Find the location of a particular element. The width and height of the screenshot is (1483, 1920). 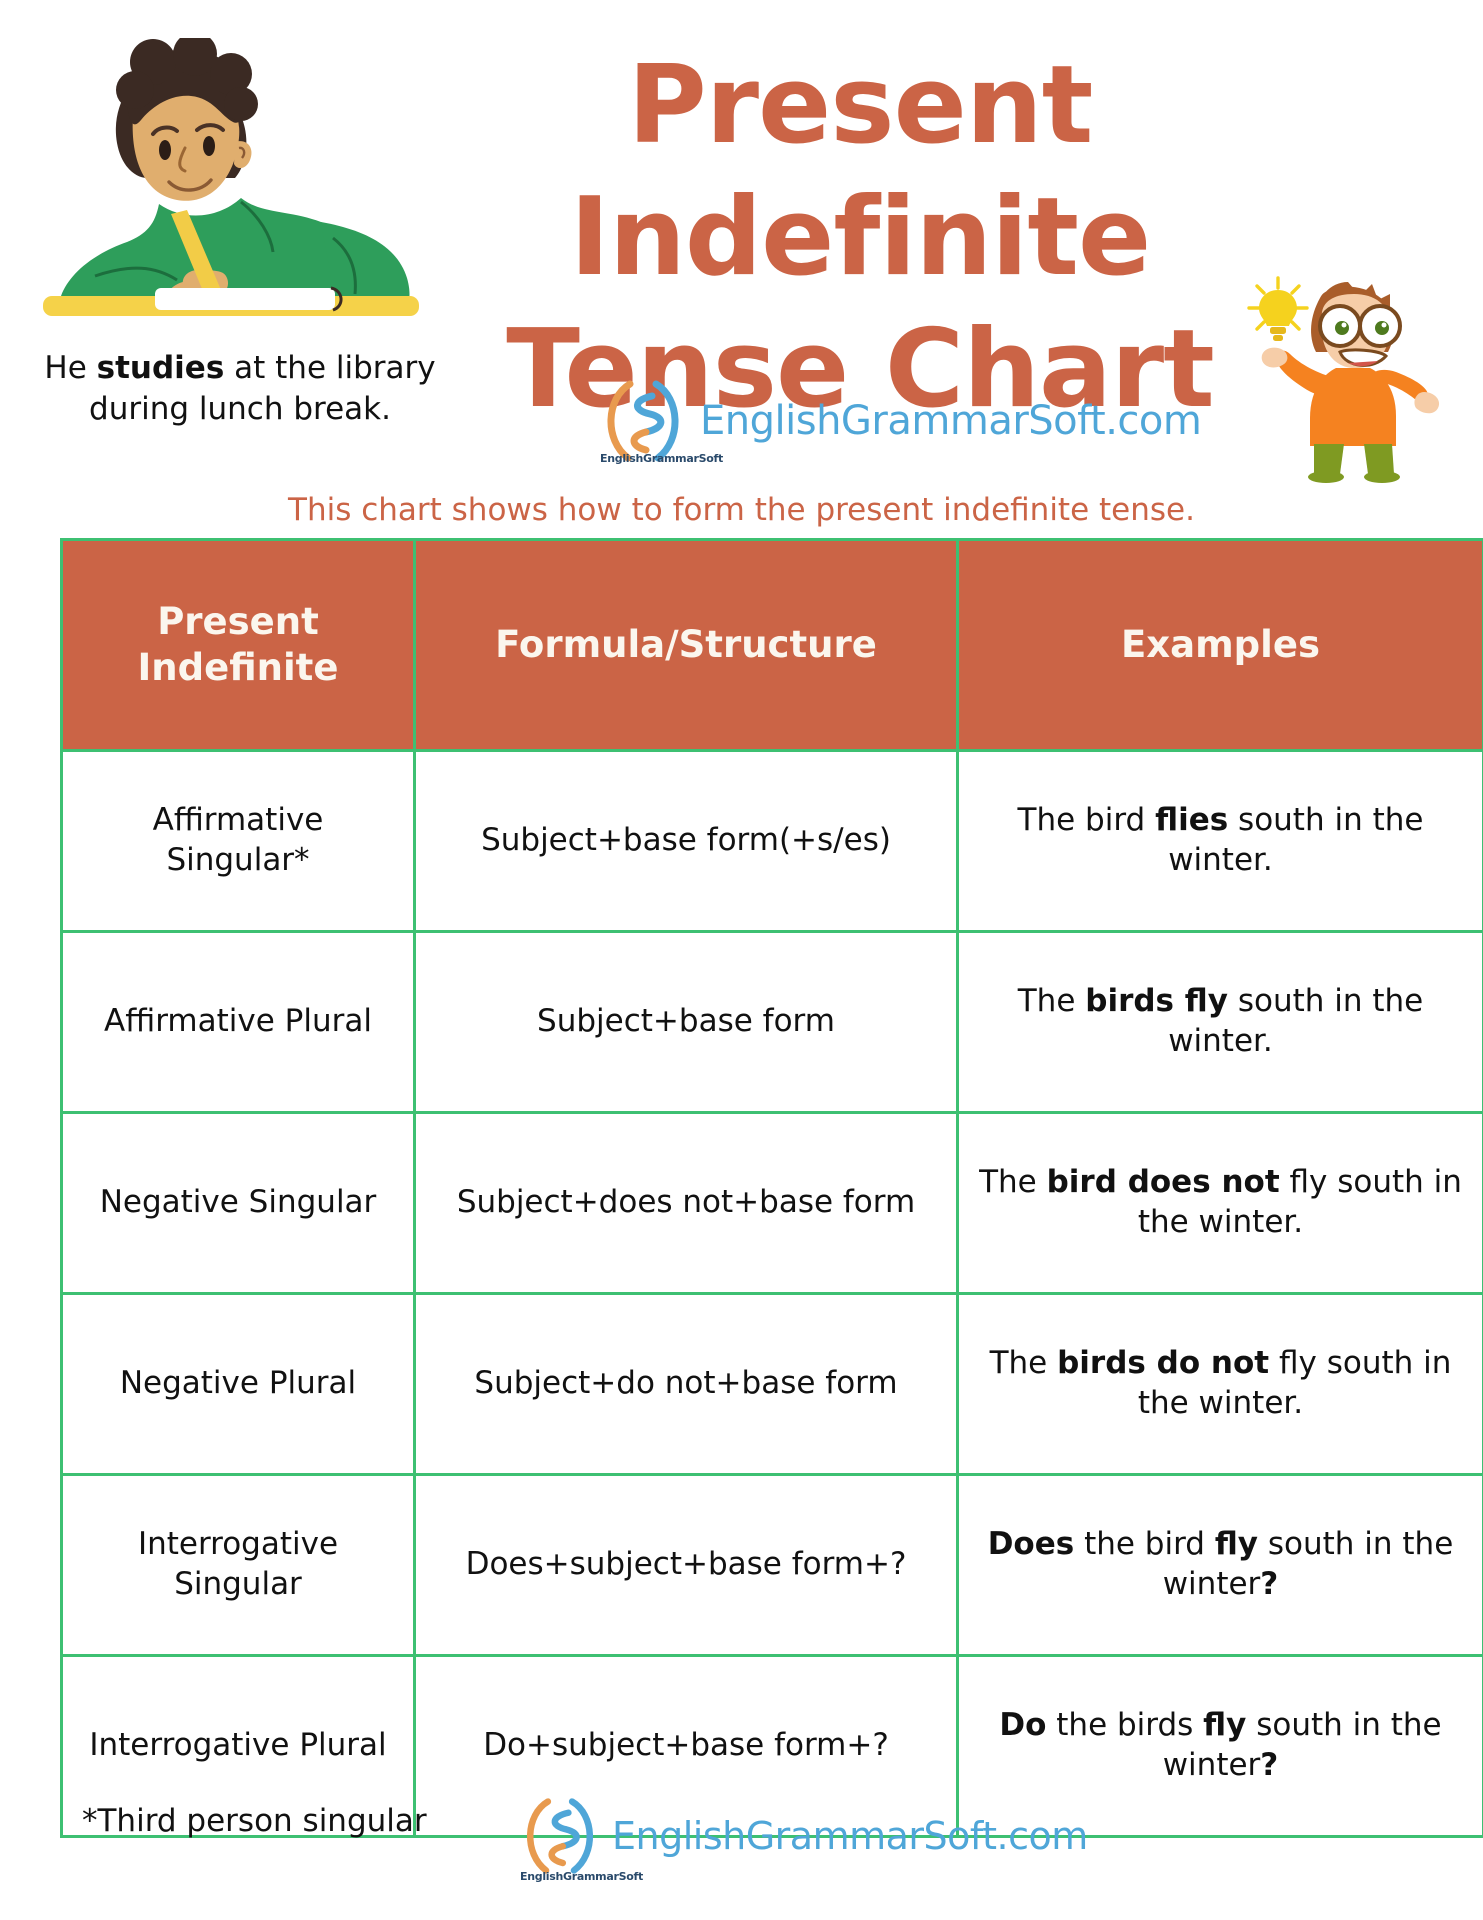

dna-helix-logo-icon-footer: EnglishGrammarSoft is located at coordinates (581, 1839).